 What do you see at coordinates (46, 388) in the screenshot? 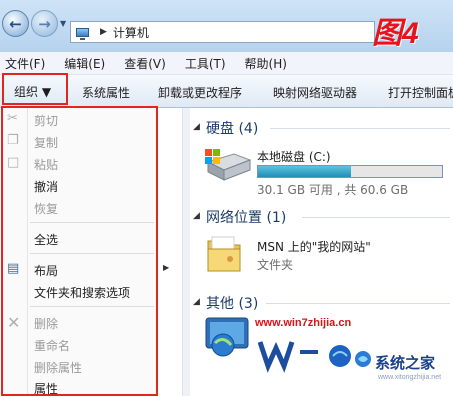
I see `menu-item-properties: 属性` at bounding box center [46, 388].